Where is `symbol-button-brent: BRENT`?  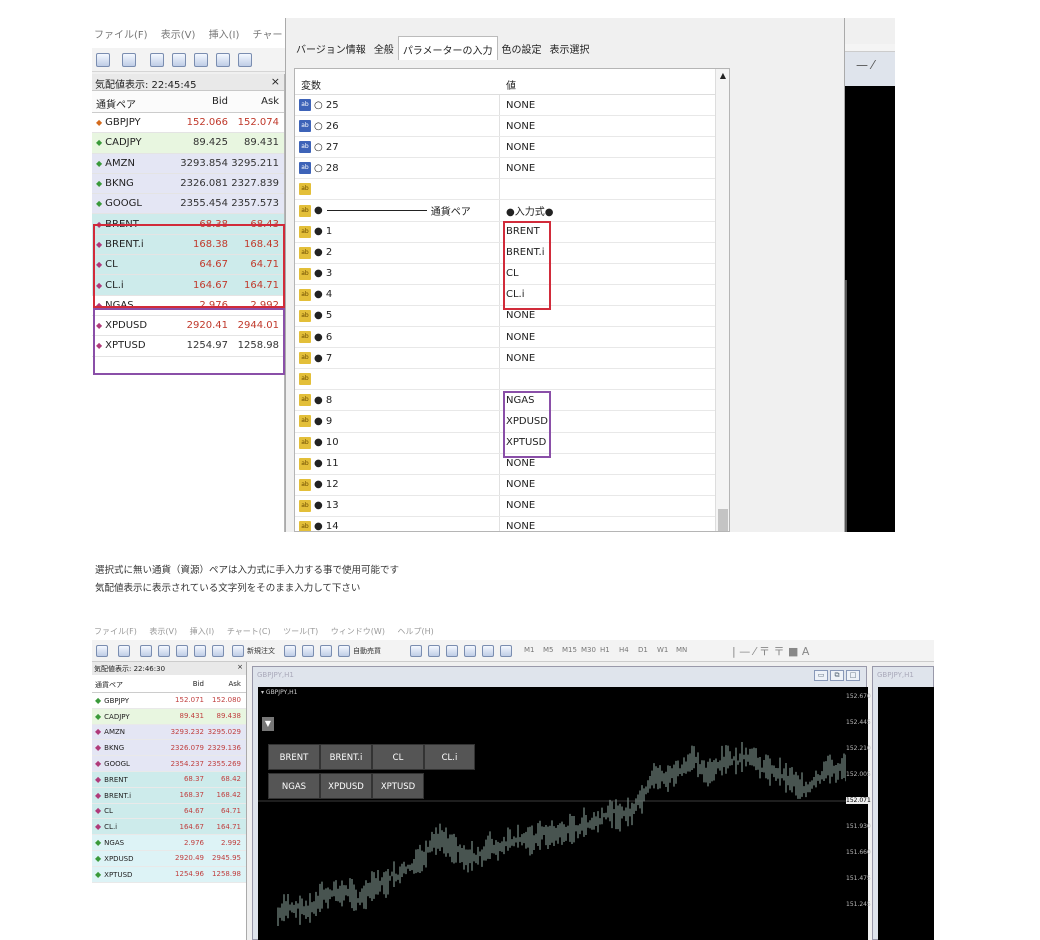 symbol-button-brent: BRENT is located at coordinates (294, 757).